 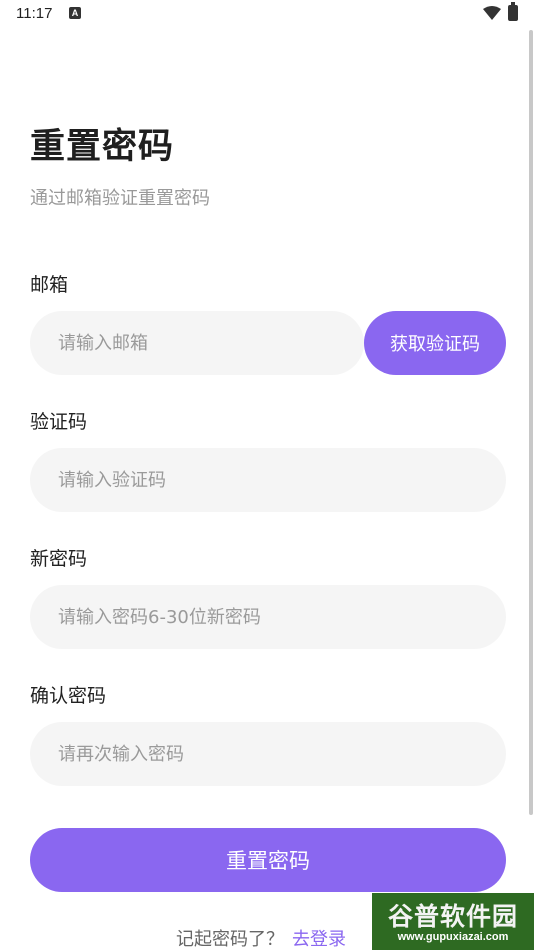 I want to click on new-password-label: 新密码, so click(x=59, y=559).